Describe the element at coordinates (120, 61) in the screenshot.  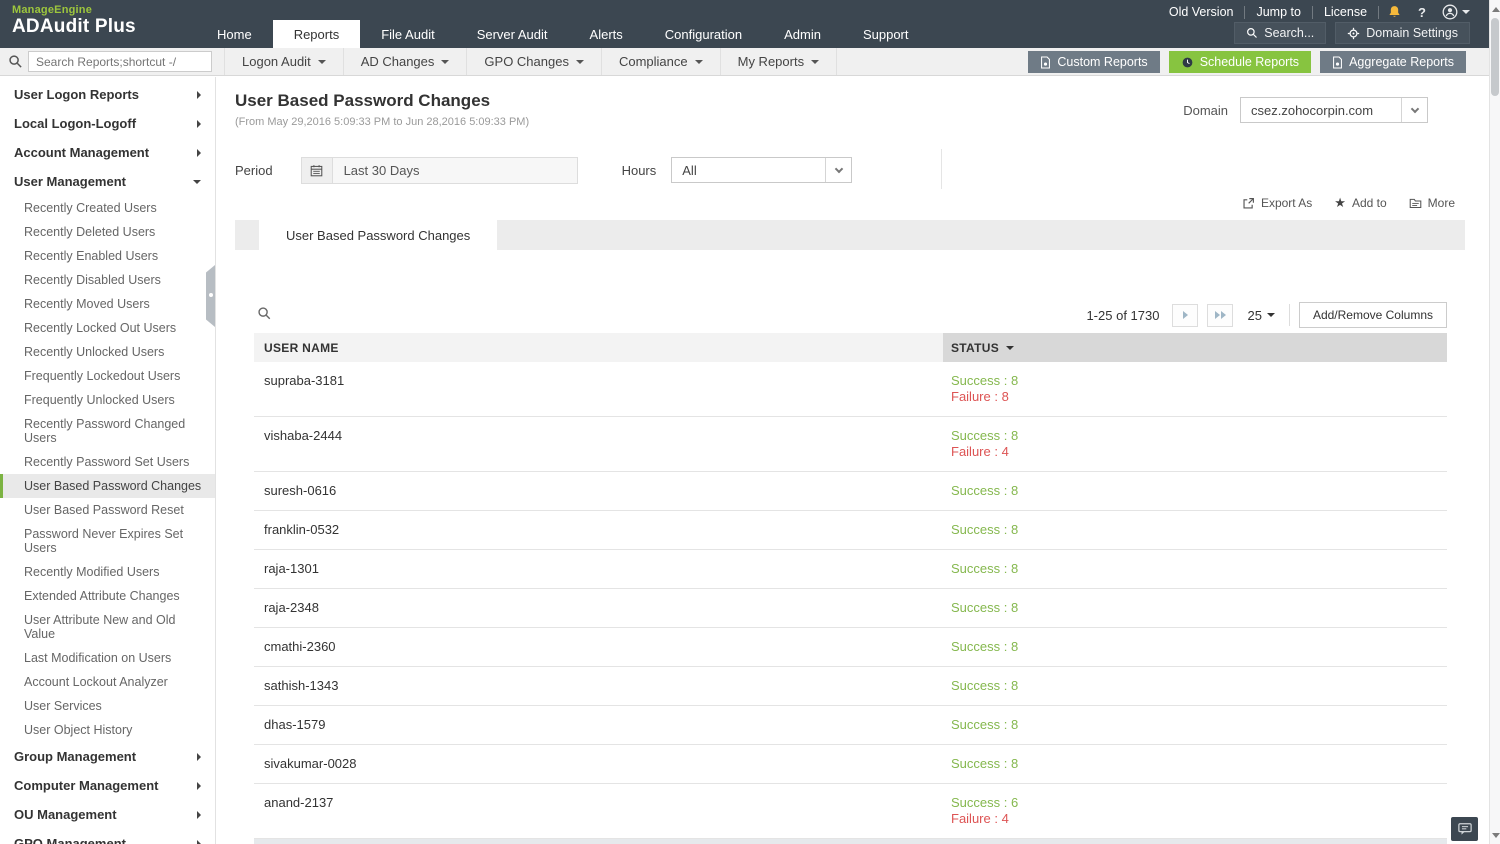
I see `reports-search-input` at that location.